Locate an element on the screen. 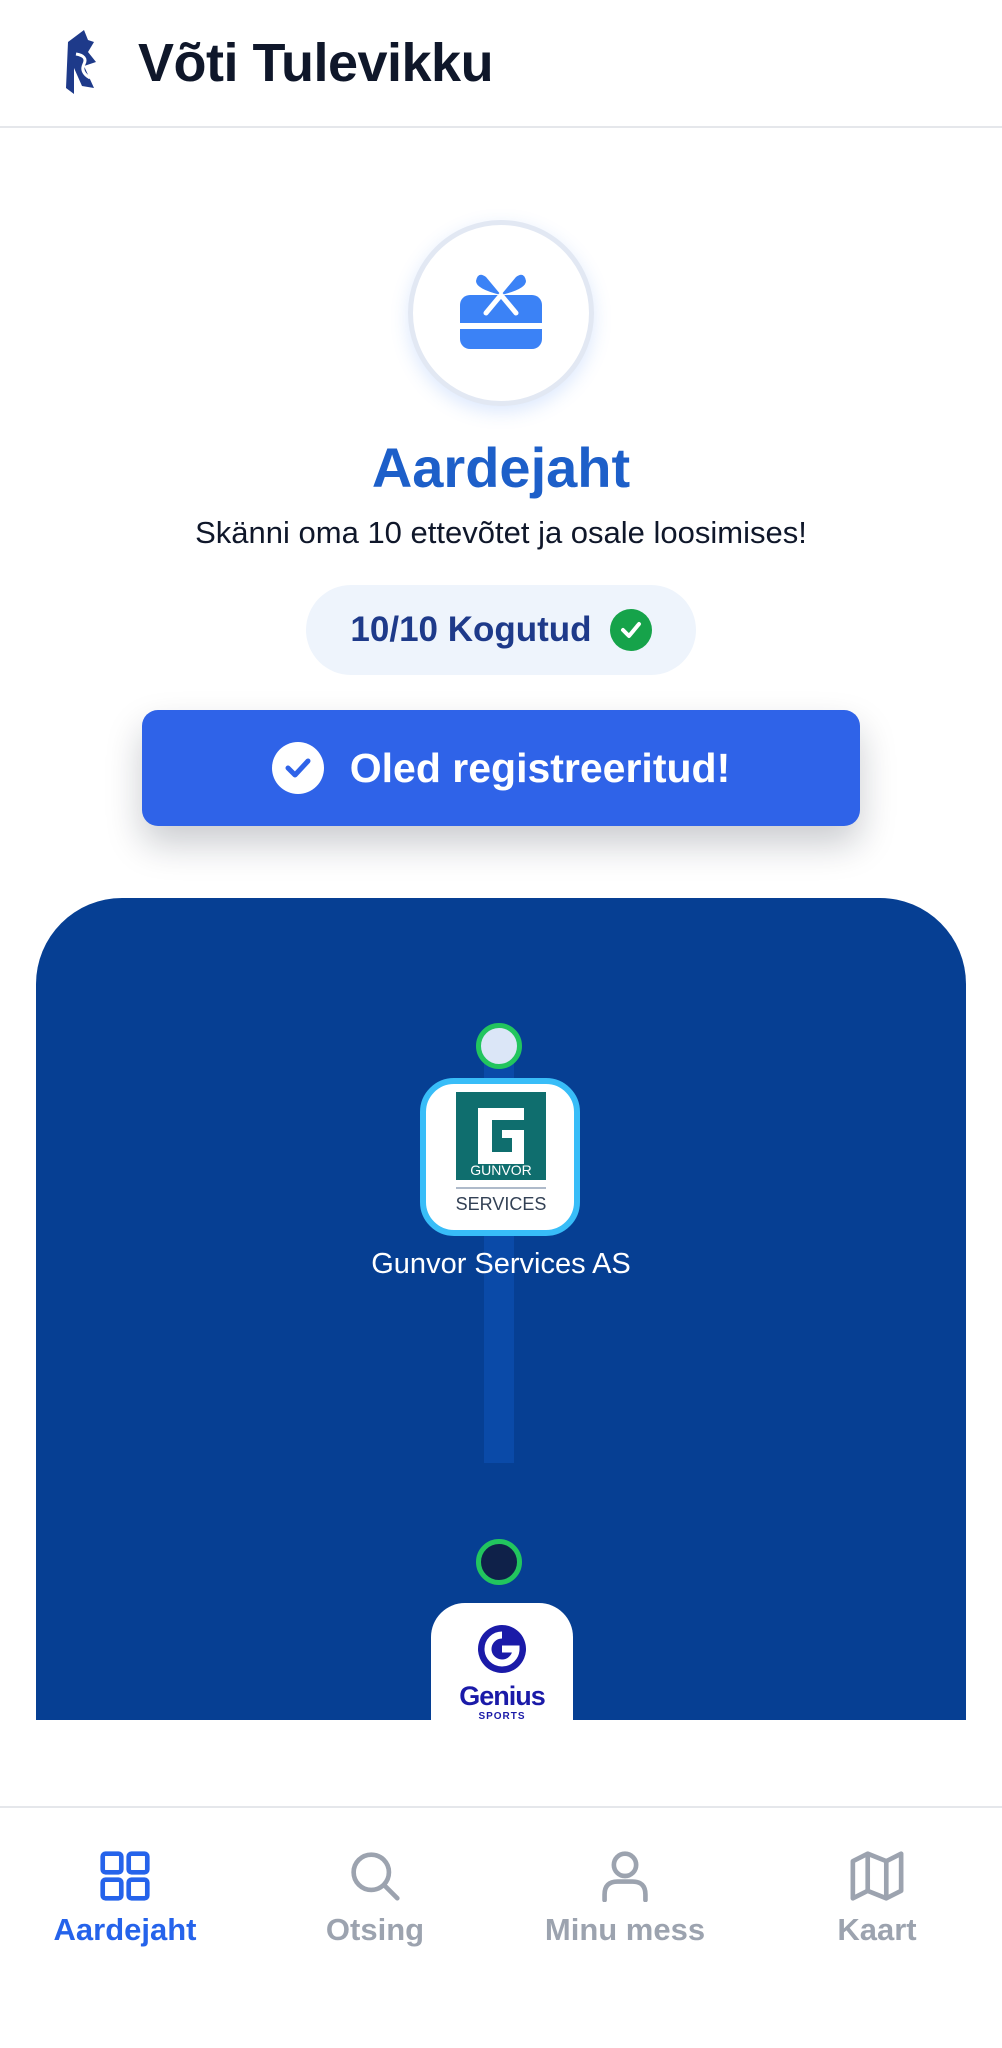 This screenshot has width=1002, height=2048. nav-tab-kaart: Kaart is located at coordinates (877, 1878).